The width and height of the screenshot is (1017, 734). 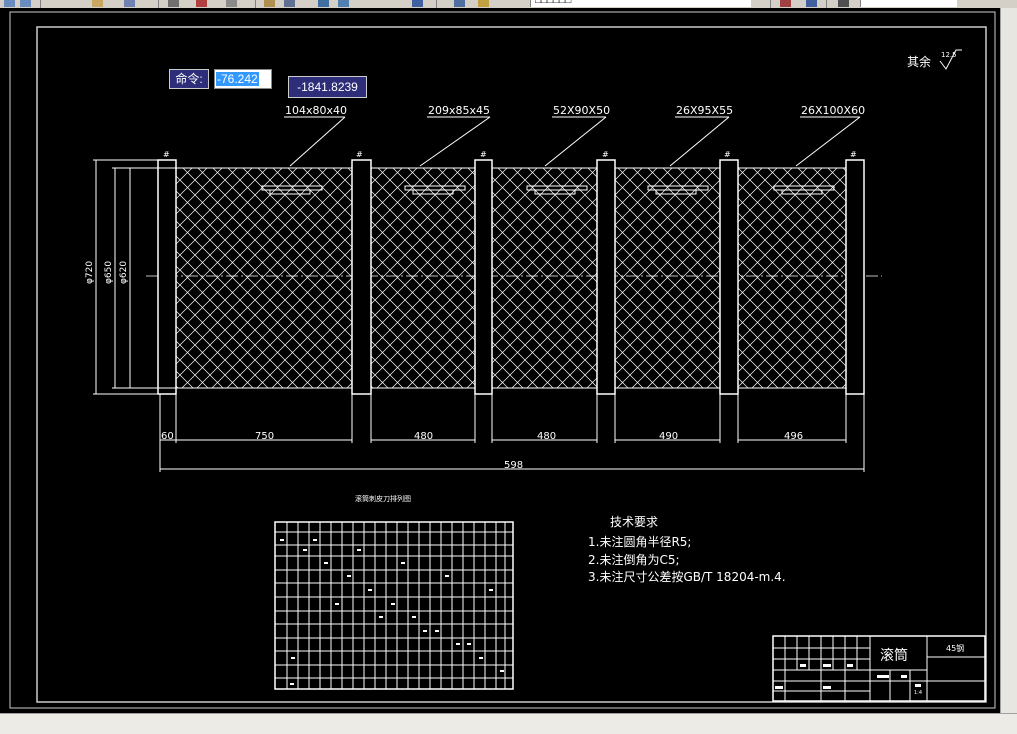 What do you see at coordinates (323, 3) in the screenshot?
I see `layer-icon` at bounding box center [323, 3].